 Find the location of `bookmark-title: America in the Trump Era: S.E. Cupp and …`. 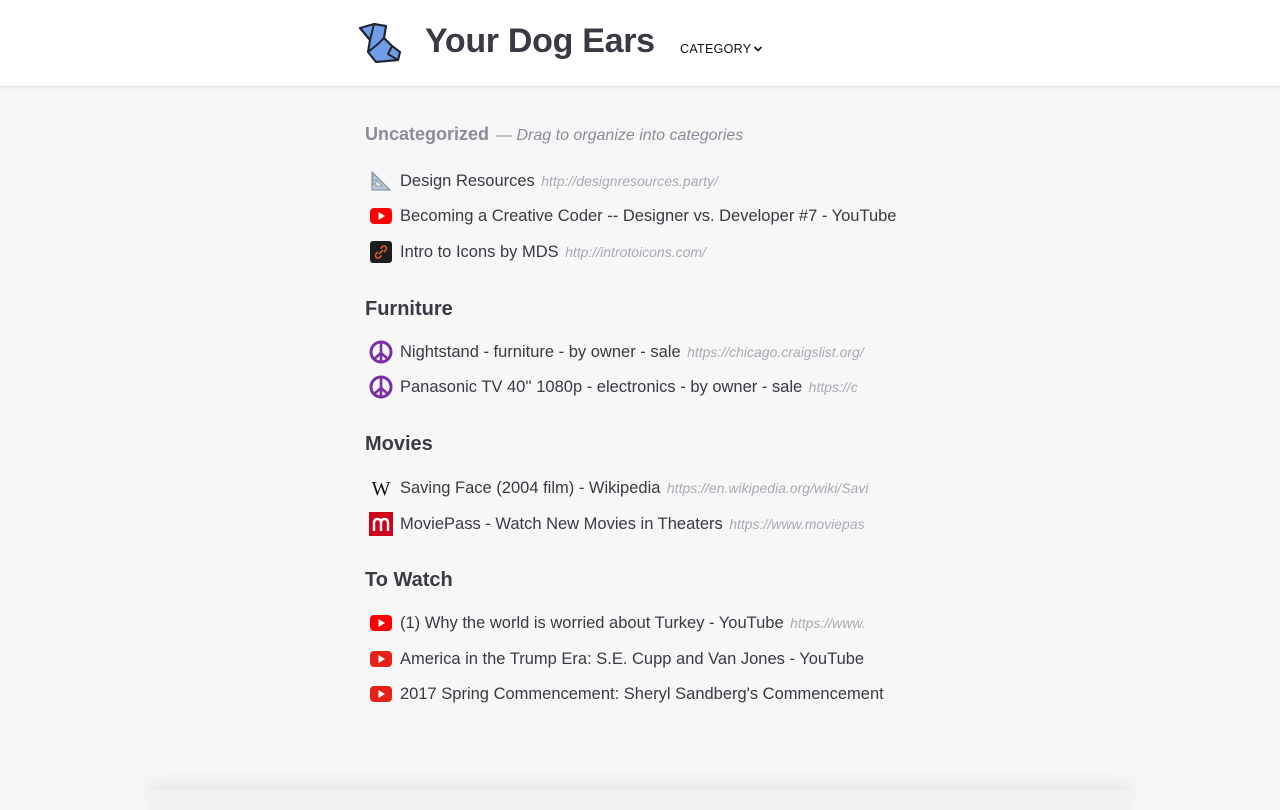

bookmark-title: America in the Trump Era: S.E. Cupp and … is located at coordinates (632, 659).